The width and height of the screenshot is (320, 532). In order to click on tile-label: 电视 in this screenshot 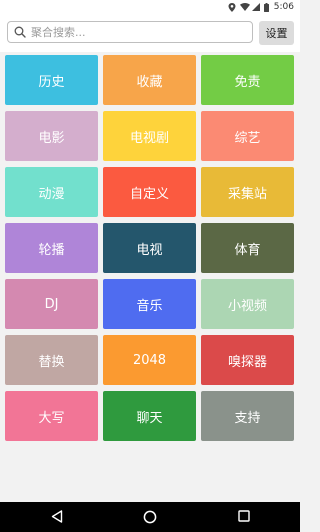, I will do `click(149, 250)`.